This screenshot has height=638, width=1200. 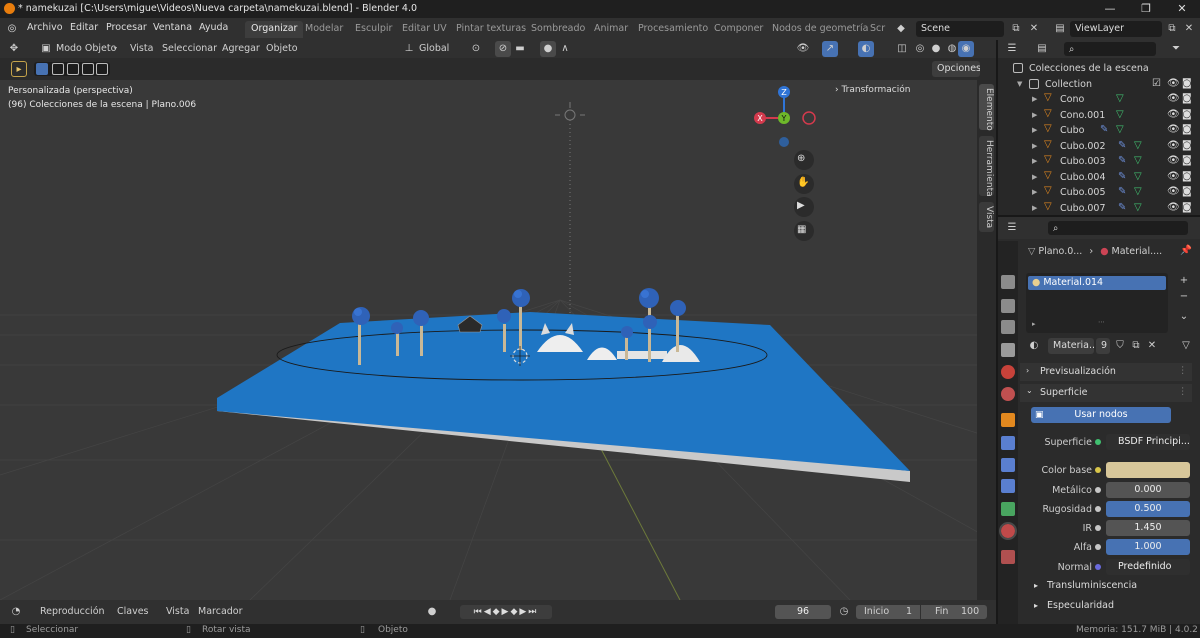 I want to click on new-scene-icon: ⧉, so click(x=1016, y=29).